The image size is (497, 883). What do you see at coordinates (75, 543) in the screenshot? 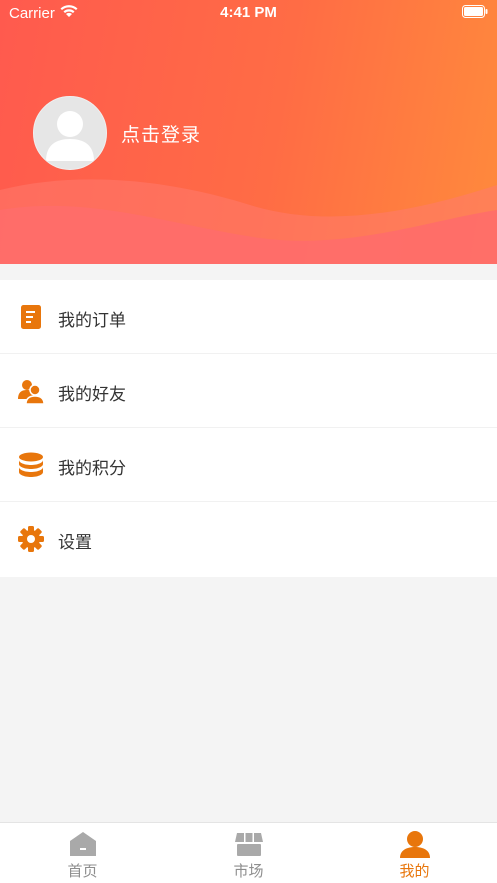
I see `menu-item-label: 设置` at bounding box center [75, 543].